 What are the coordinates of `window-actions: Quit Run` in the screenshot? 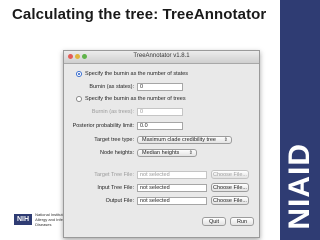 It's located at (228, 221).